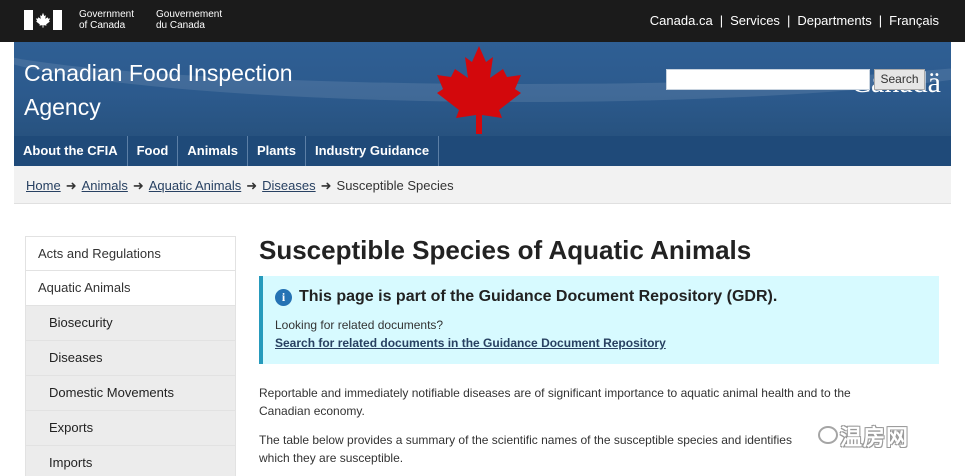 The height and width of the screenshot is (476, 965). I want to click on menu-item-plants: Plants, so click(277, 151).